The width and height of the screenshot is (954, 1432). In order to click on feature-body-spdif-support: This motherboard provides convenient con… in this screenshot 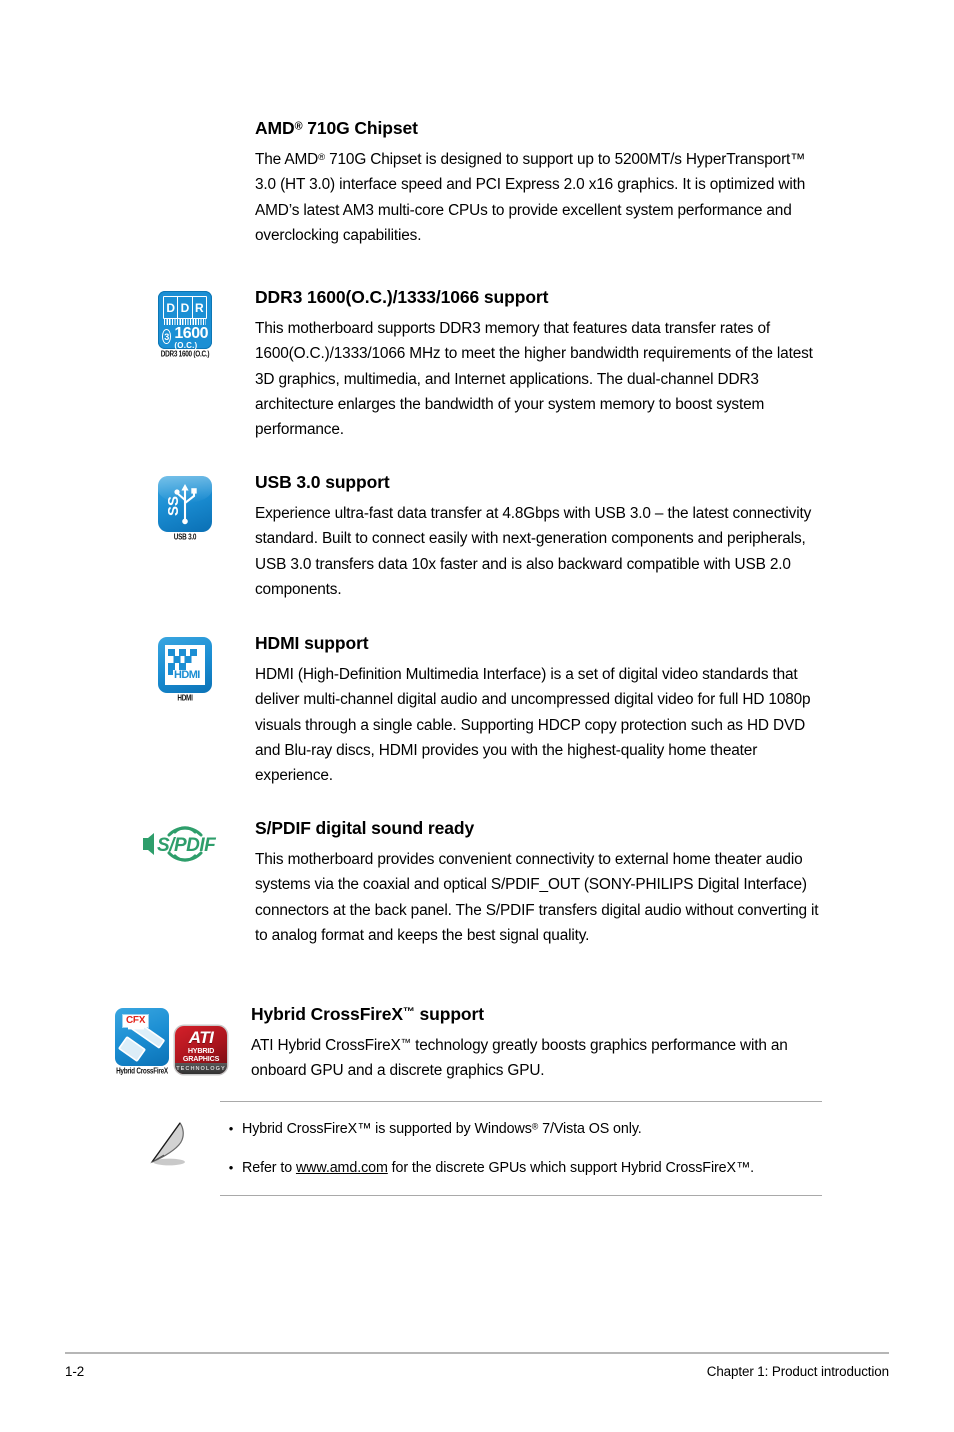, I will do `click(537, 898)`.